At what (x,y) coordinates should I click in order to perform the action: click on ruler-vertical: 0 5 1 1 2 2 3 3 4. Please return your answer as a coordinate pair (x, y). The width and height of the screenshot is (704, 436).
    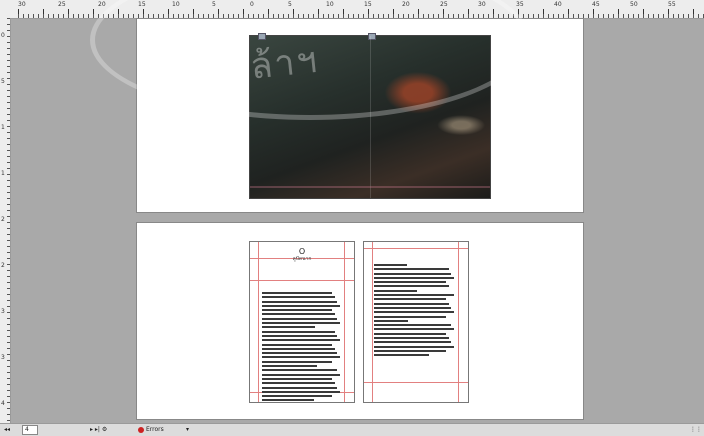
    Looking at the image, I should click on (5, 220).